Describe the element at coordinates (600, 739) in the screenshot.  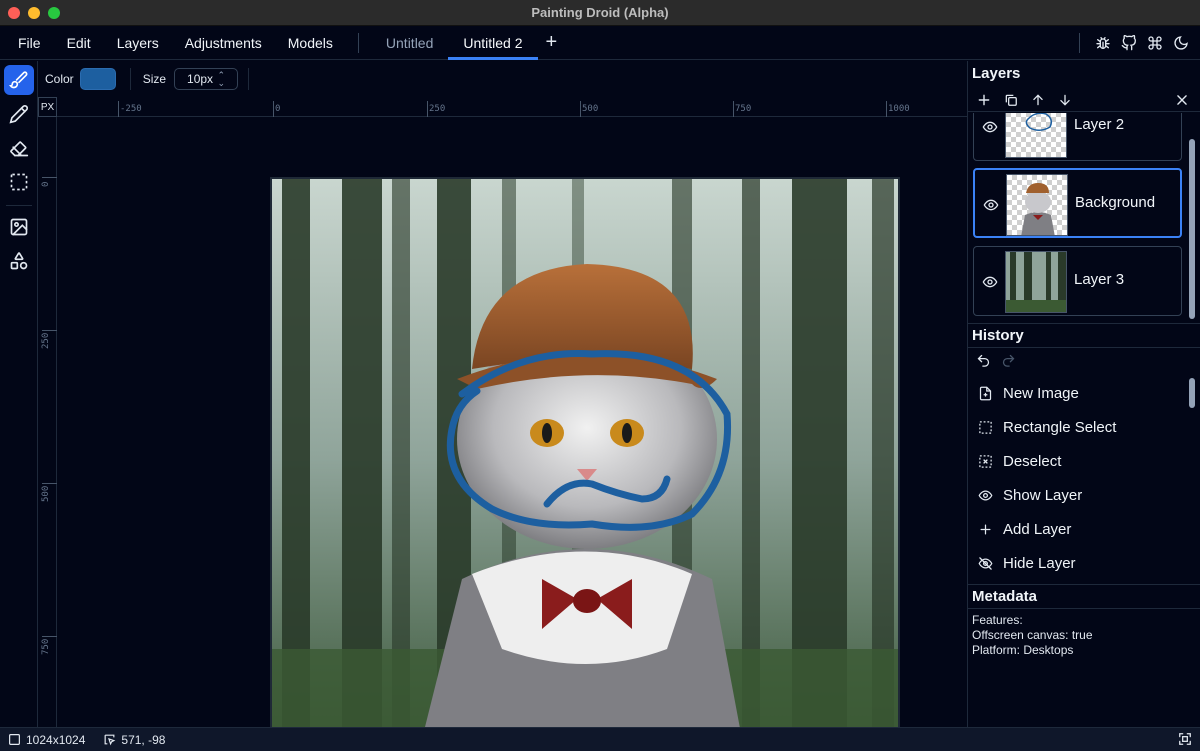
I see `status-bar: 1024x1024 571, -98` at that location.